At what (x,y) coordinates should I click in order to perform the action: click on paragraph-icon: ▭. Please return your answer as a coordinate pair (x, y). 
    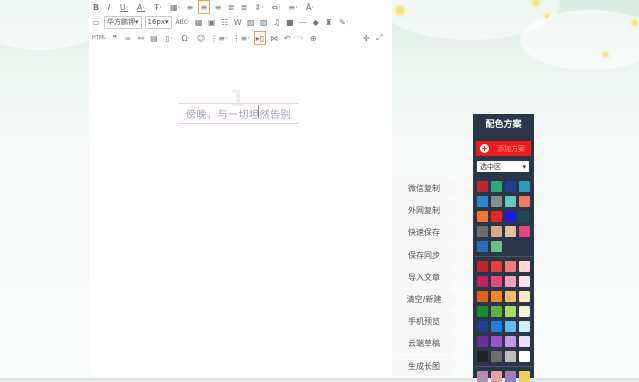
    Looking at the image, I should click on (96, 22).